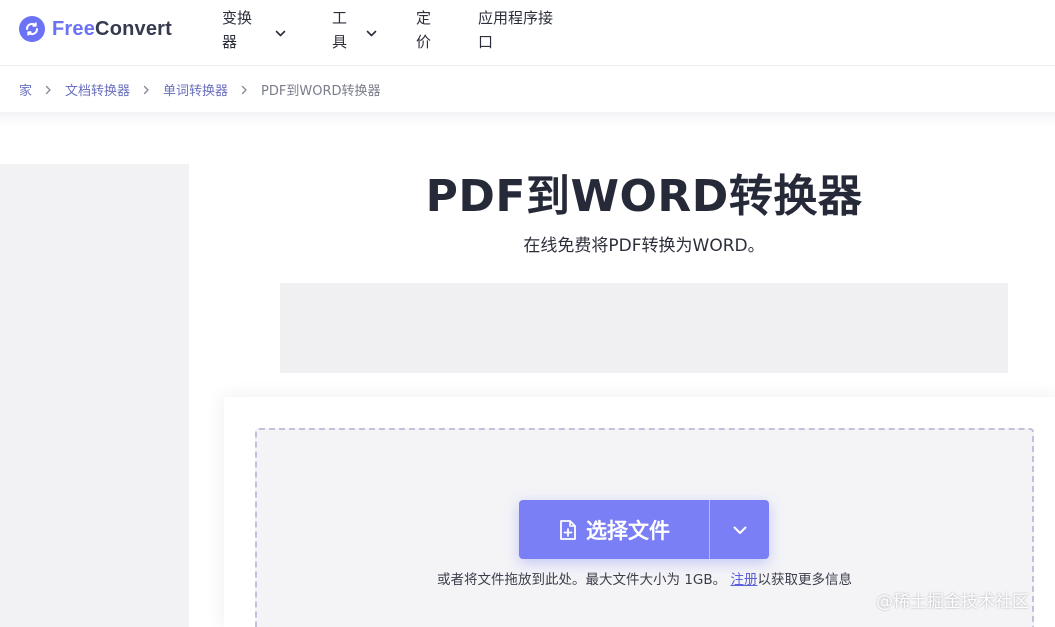 The height and width of the screenshot is (627, 1055). Describe the element at coordinates (32, 29) in the screenshot. I see `refresh-circle-icon` at that location.